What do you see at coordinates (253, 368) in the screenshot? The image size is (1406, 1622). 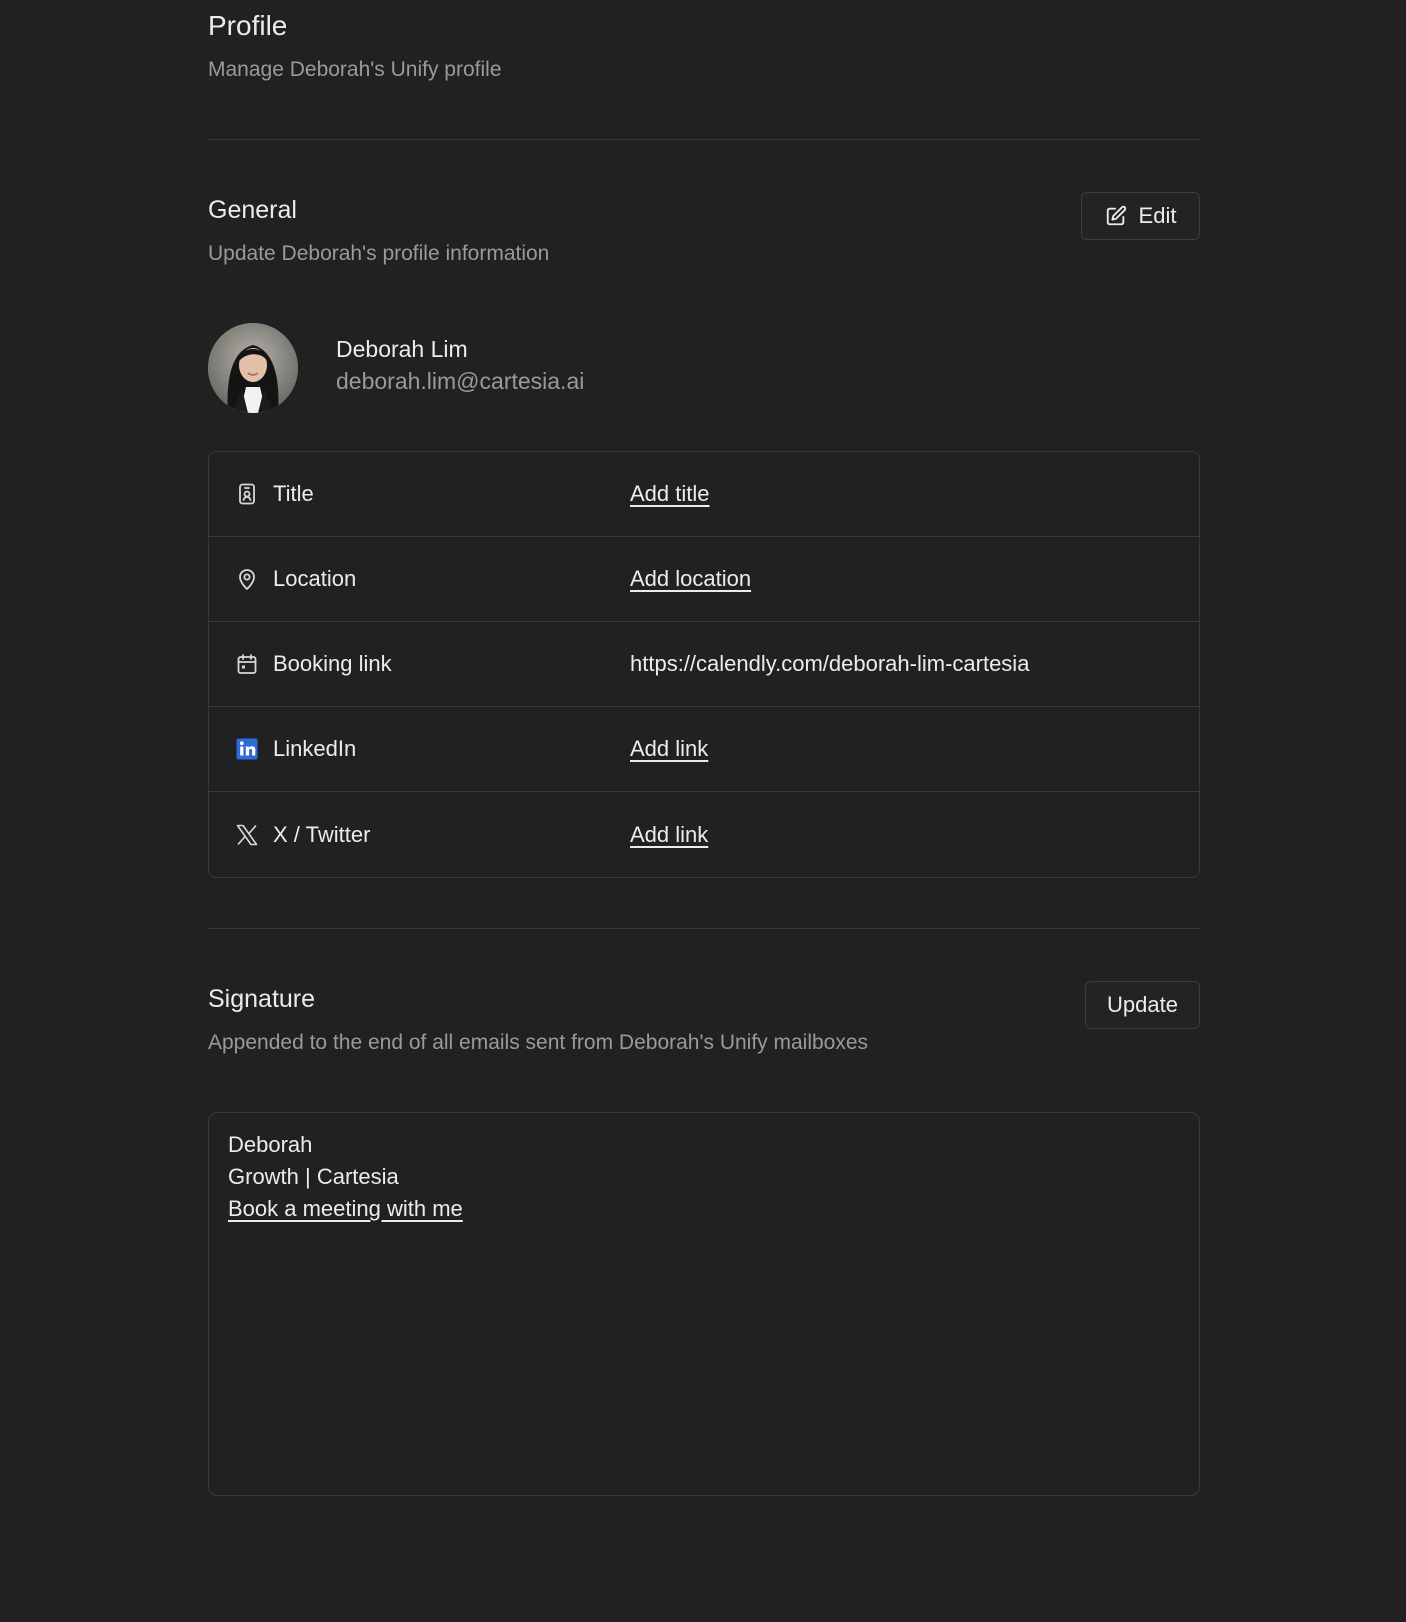 I see `avatar` at bounding box center [253, 368].